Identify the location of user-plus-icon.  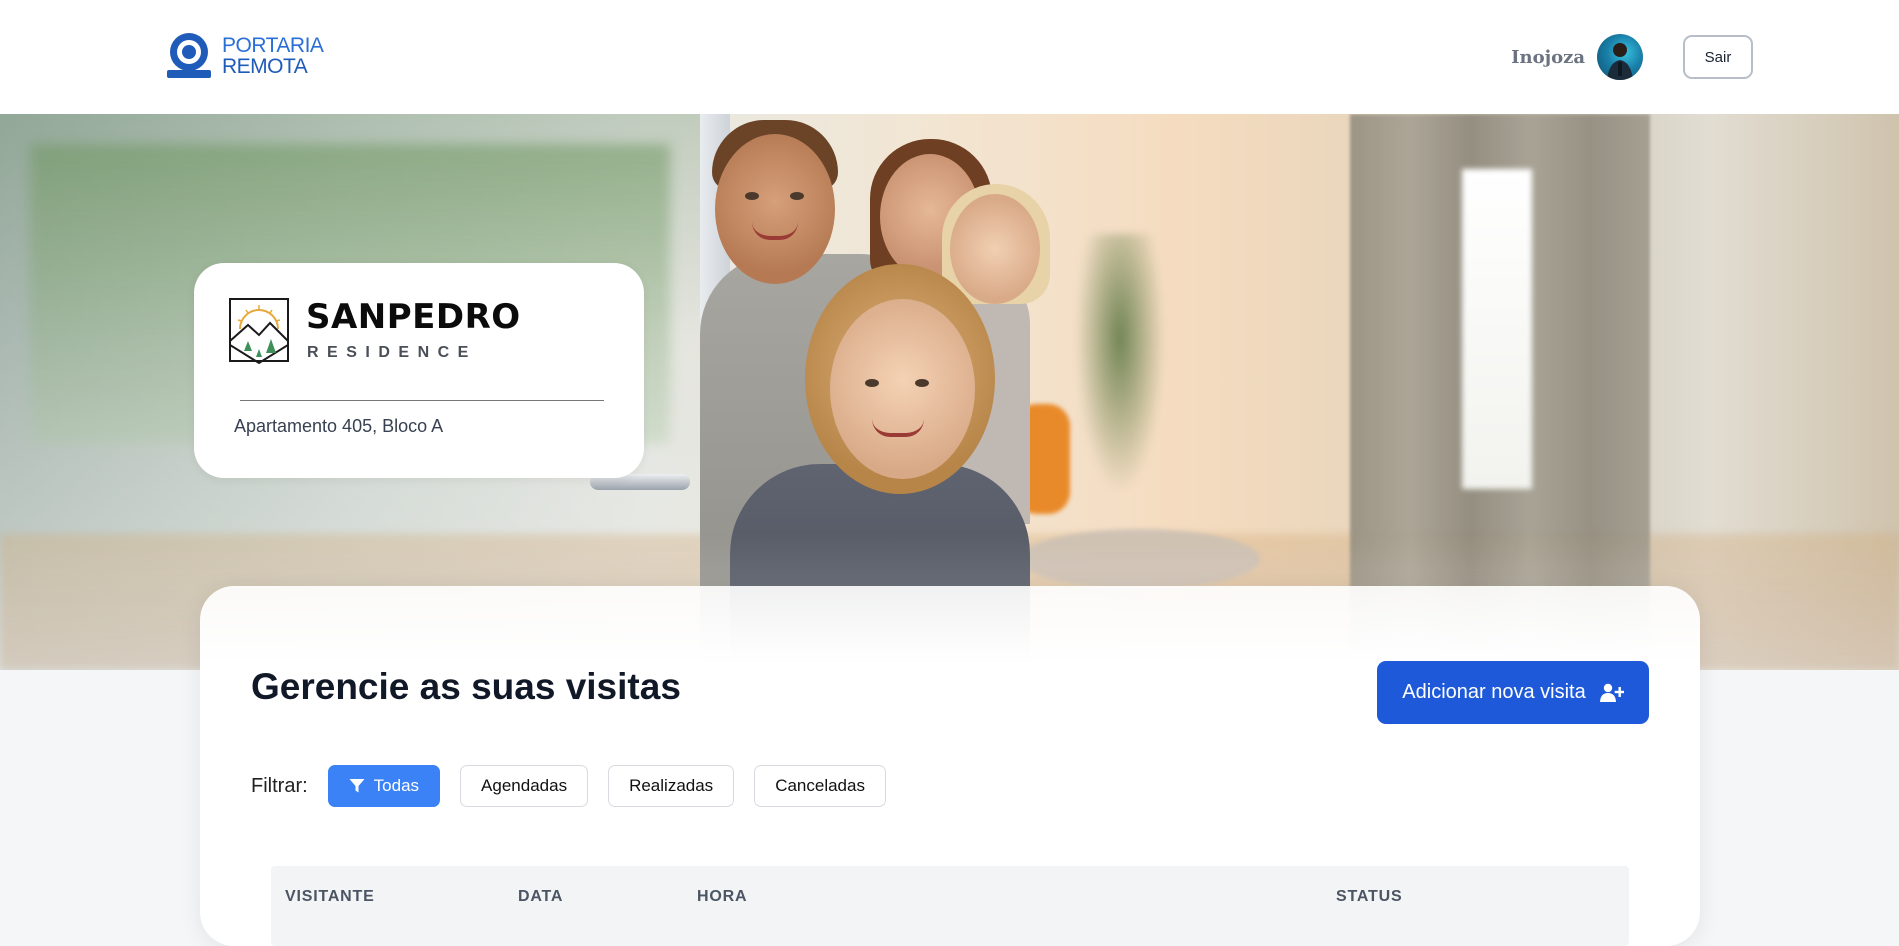
(1611, 692).